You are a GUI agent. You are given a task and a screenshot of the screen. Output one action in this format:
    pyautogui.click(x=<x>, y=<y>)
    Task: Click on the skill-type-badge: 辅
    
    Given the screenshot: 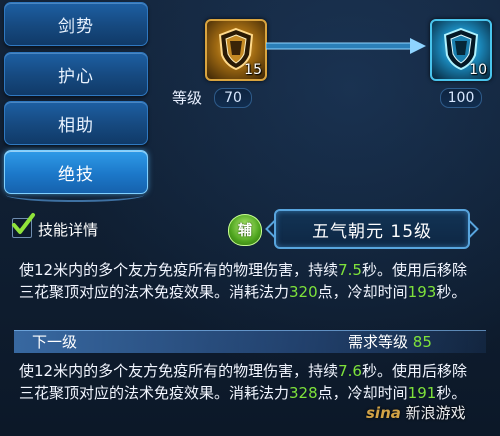 What is the action you would take?
    pyautogui.click(x=245, y=230)
    